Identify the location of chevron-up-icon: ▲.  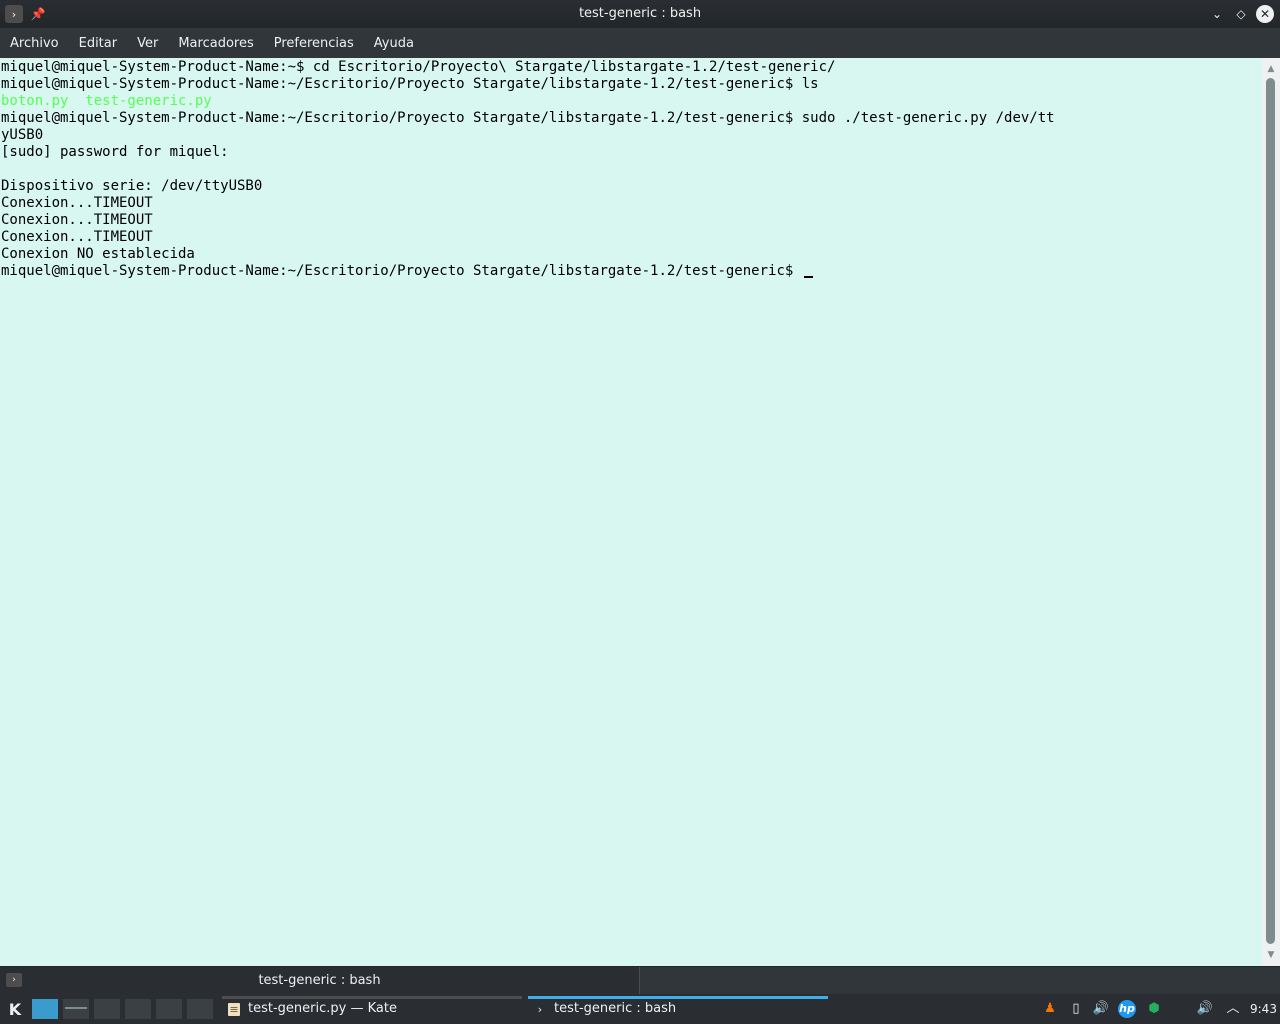
(1271, 69).